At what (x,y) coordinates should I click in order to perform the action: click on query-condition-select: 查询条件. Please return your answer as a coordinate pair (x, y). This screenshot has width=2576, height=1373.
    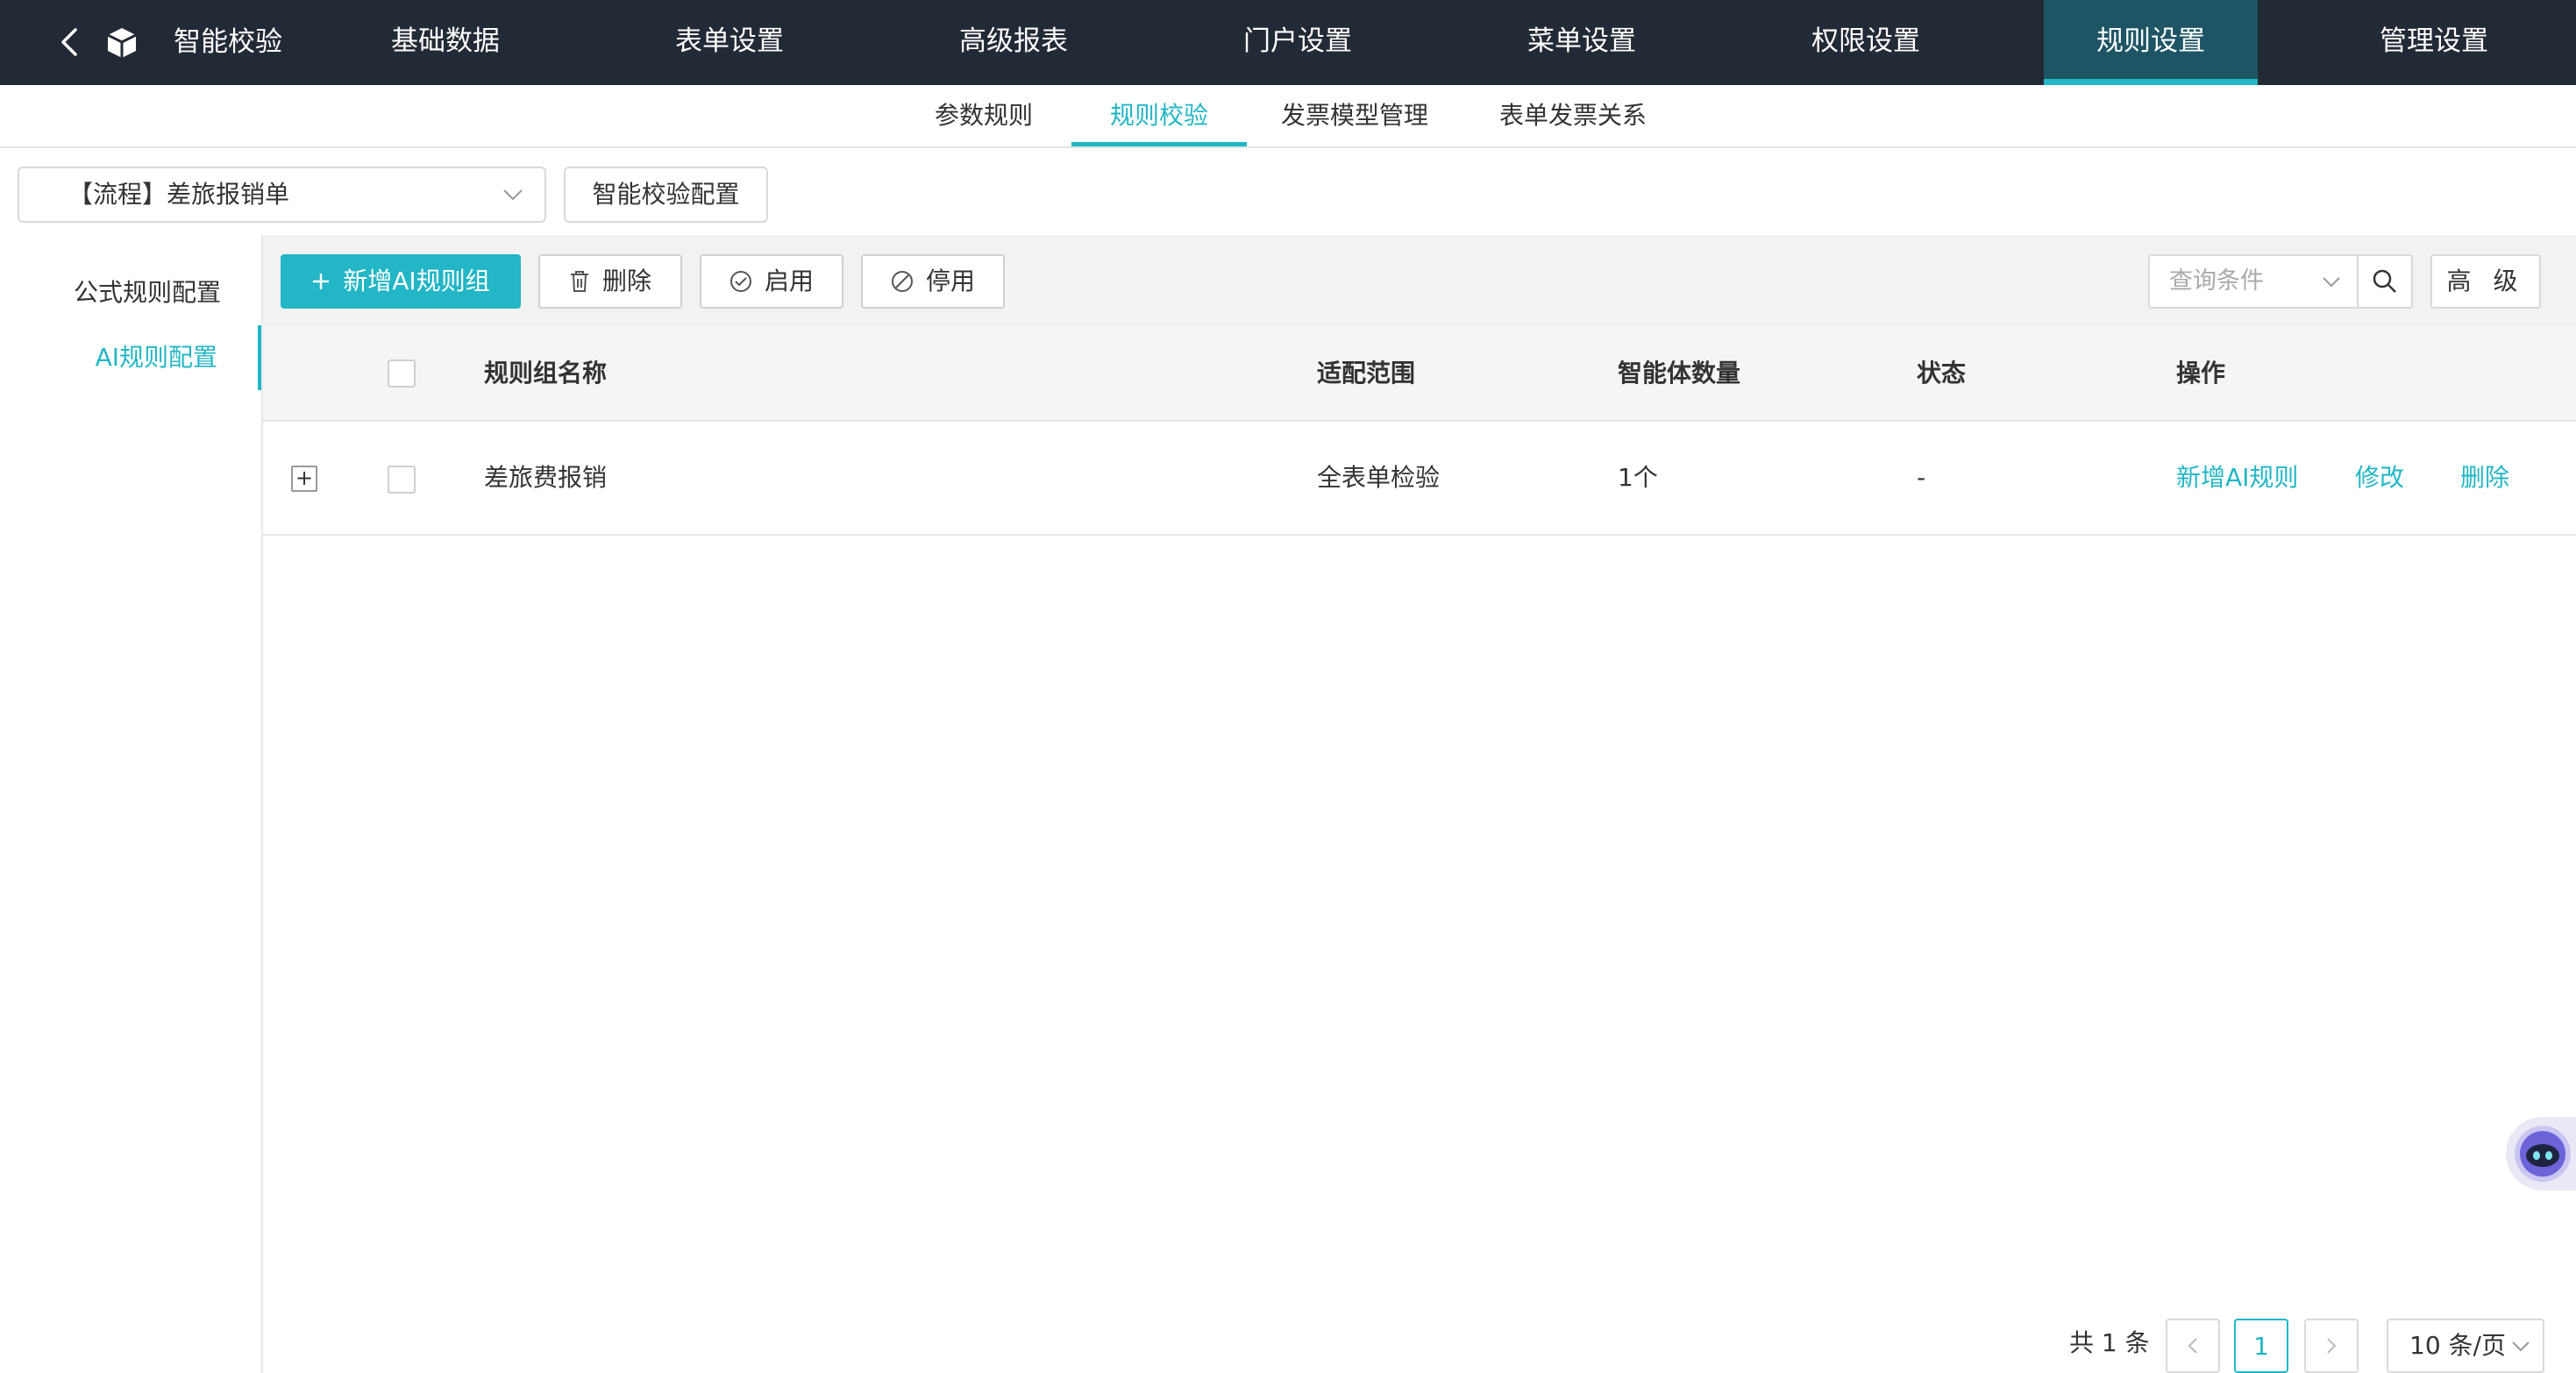
    Looking at the image, I should click on (2253, 281).